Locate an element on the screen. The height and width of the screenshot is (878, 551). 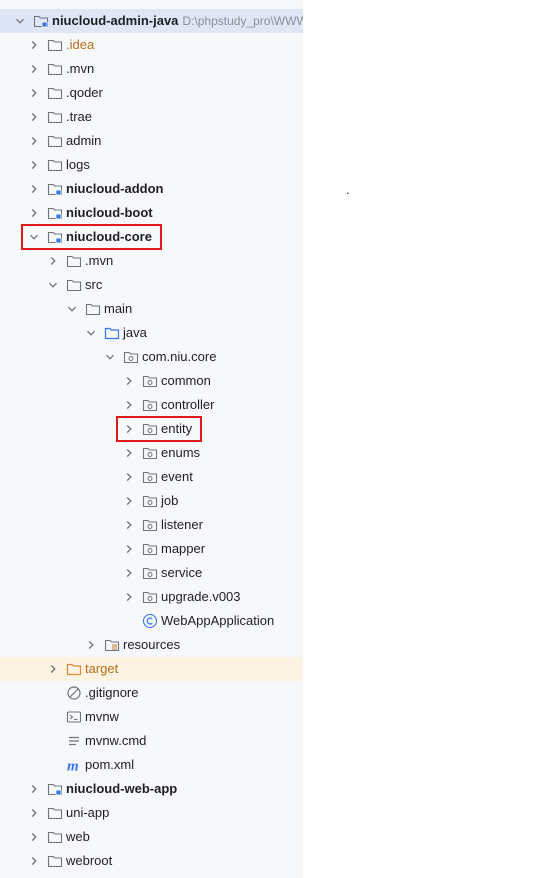
tree-item-label: niucloud-core is located at coordinates (109, 236).